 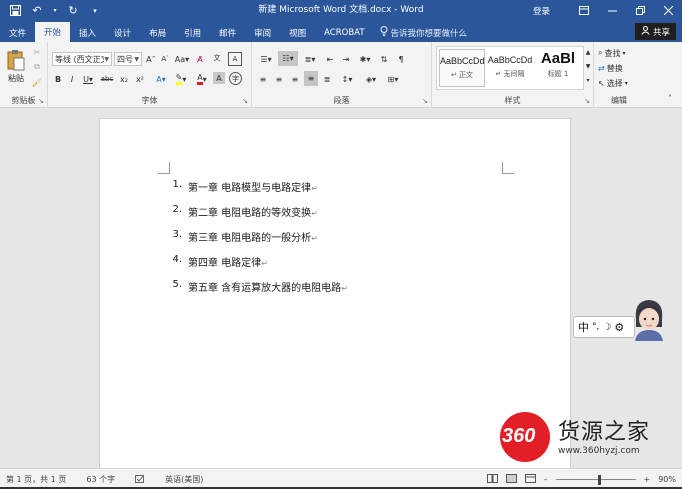 What do you see at coordinates (425, 101) in the screenshot?
I see `paragraph-launcher-icon: ↘` at bounding box center [425, 101].